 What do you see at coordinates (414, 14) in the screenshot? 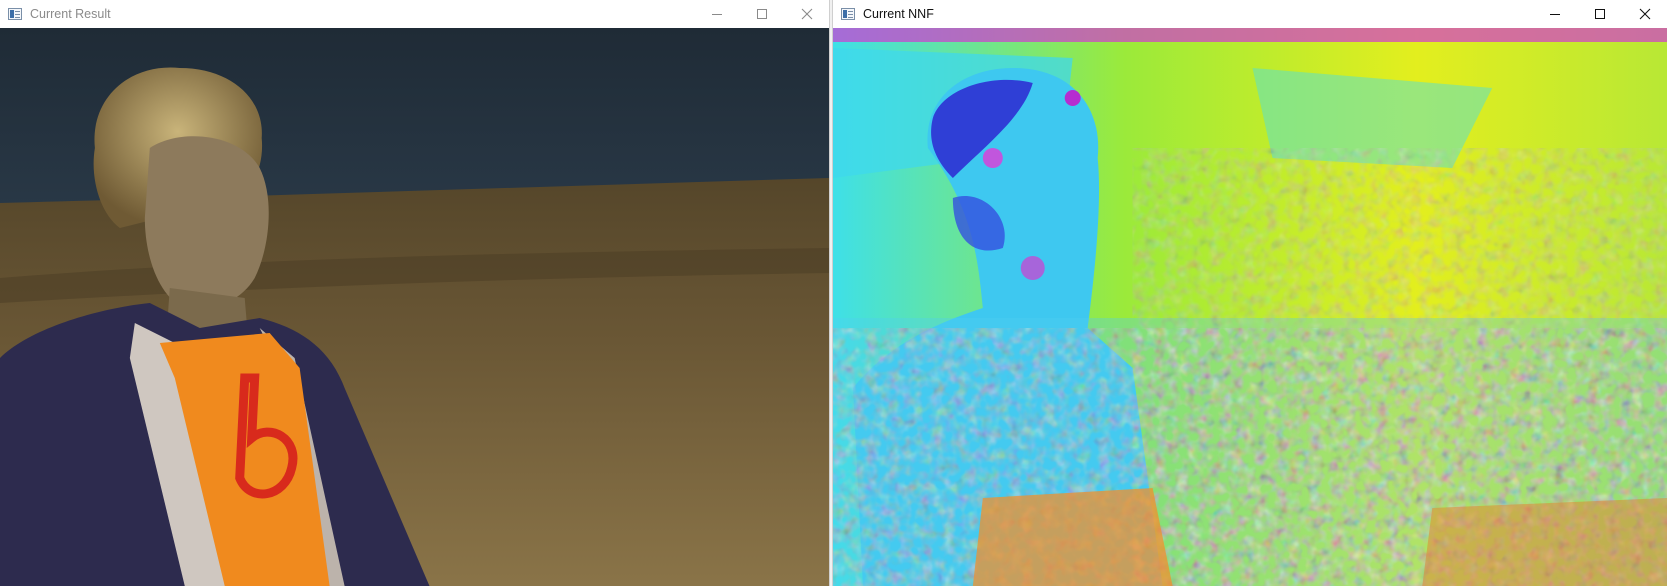
I see `title-bar: Current Result` at bounding box center [414, 14].